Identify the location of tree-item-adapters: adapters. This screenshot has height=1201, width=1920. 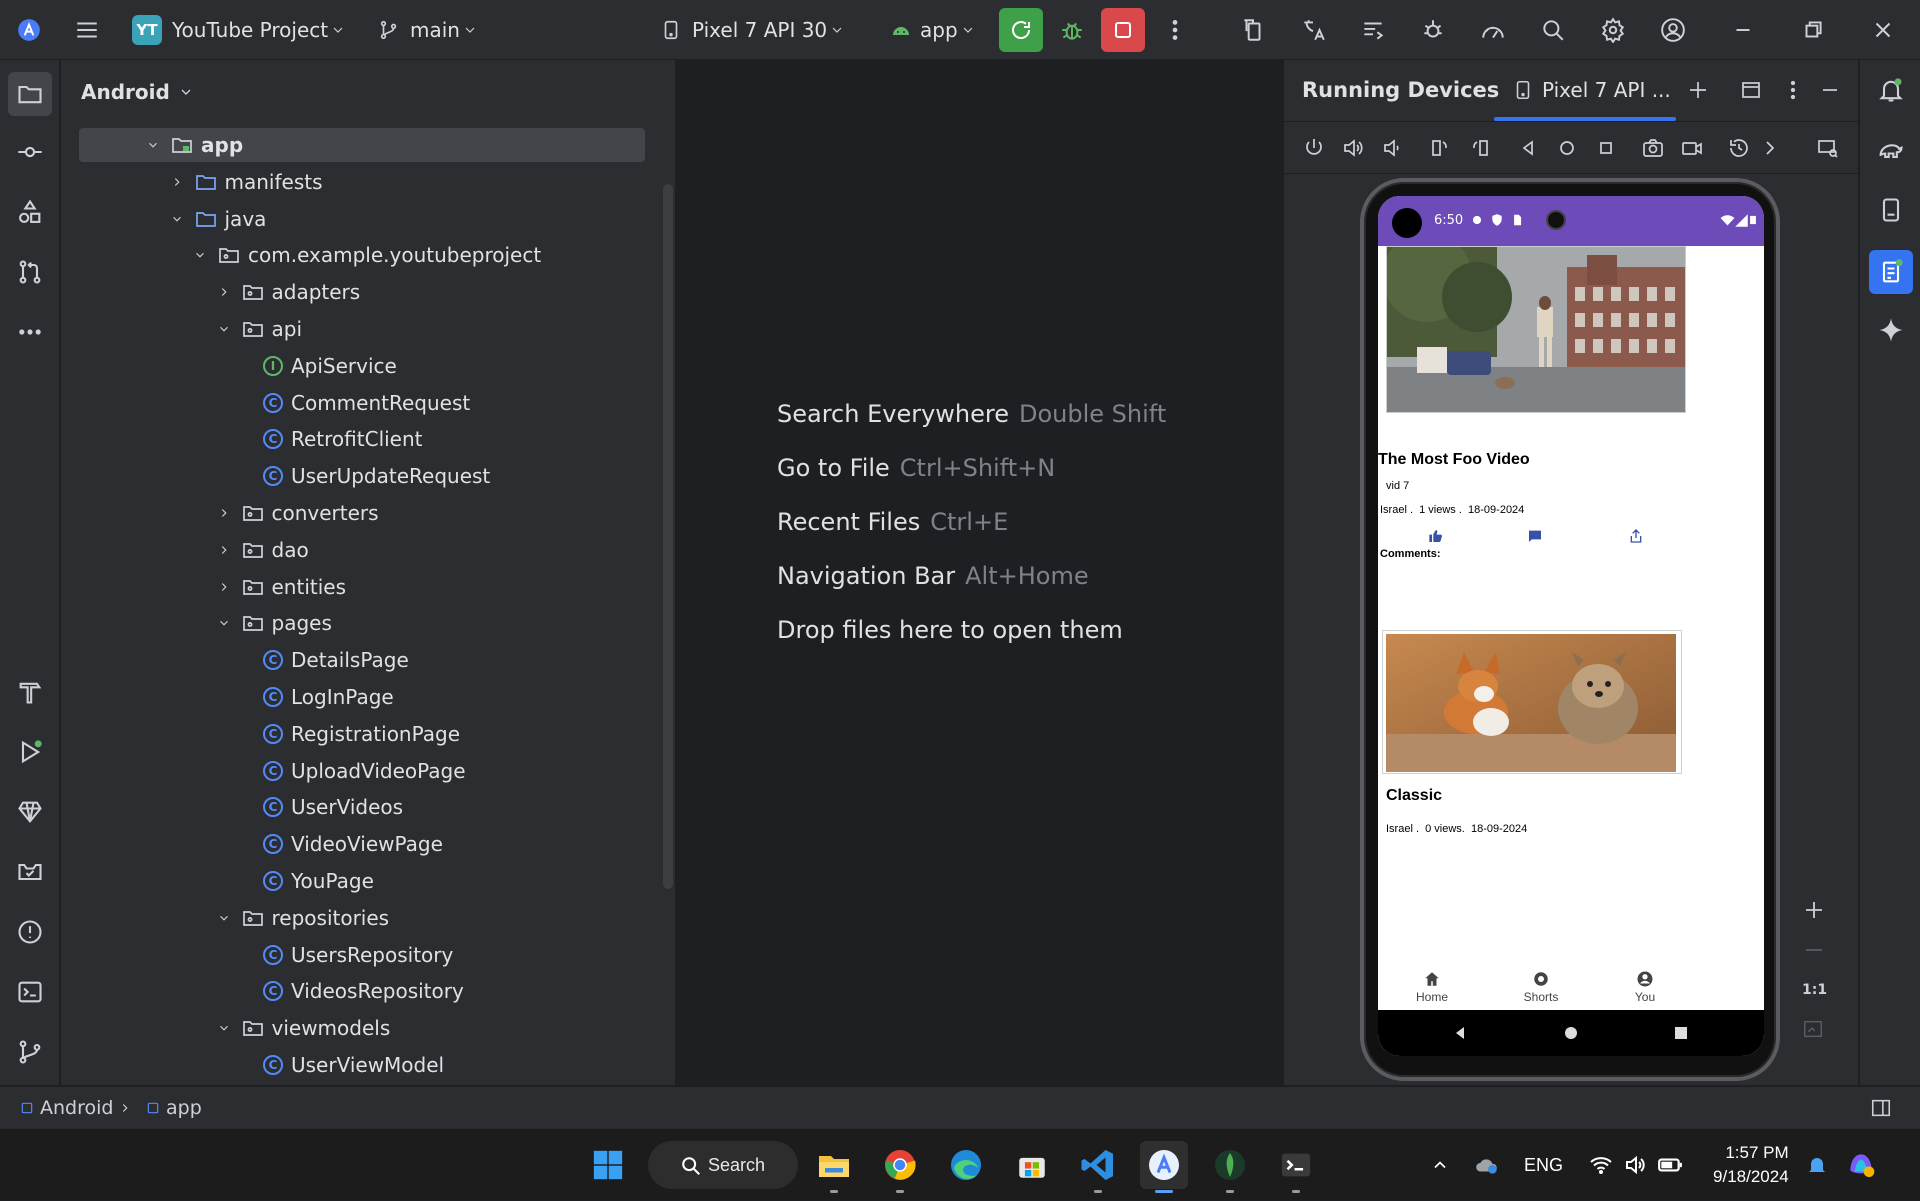
(361, 292).